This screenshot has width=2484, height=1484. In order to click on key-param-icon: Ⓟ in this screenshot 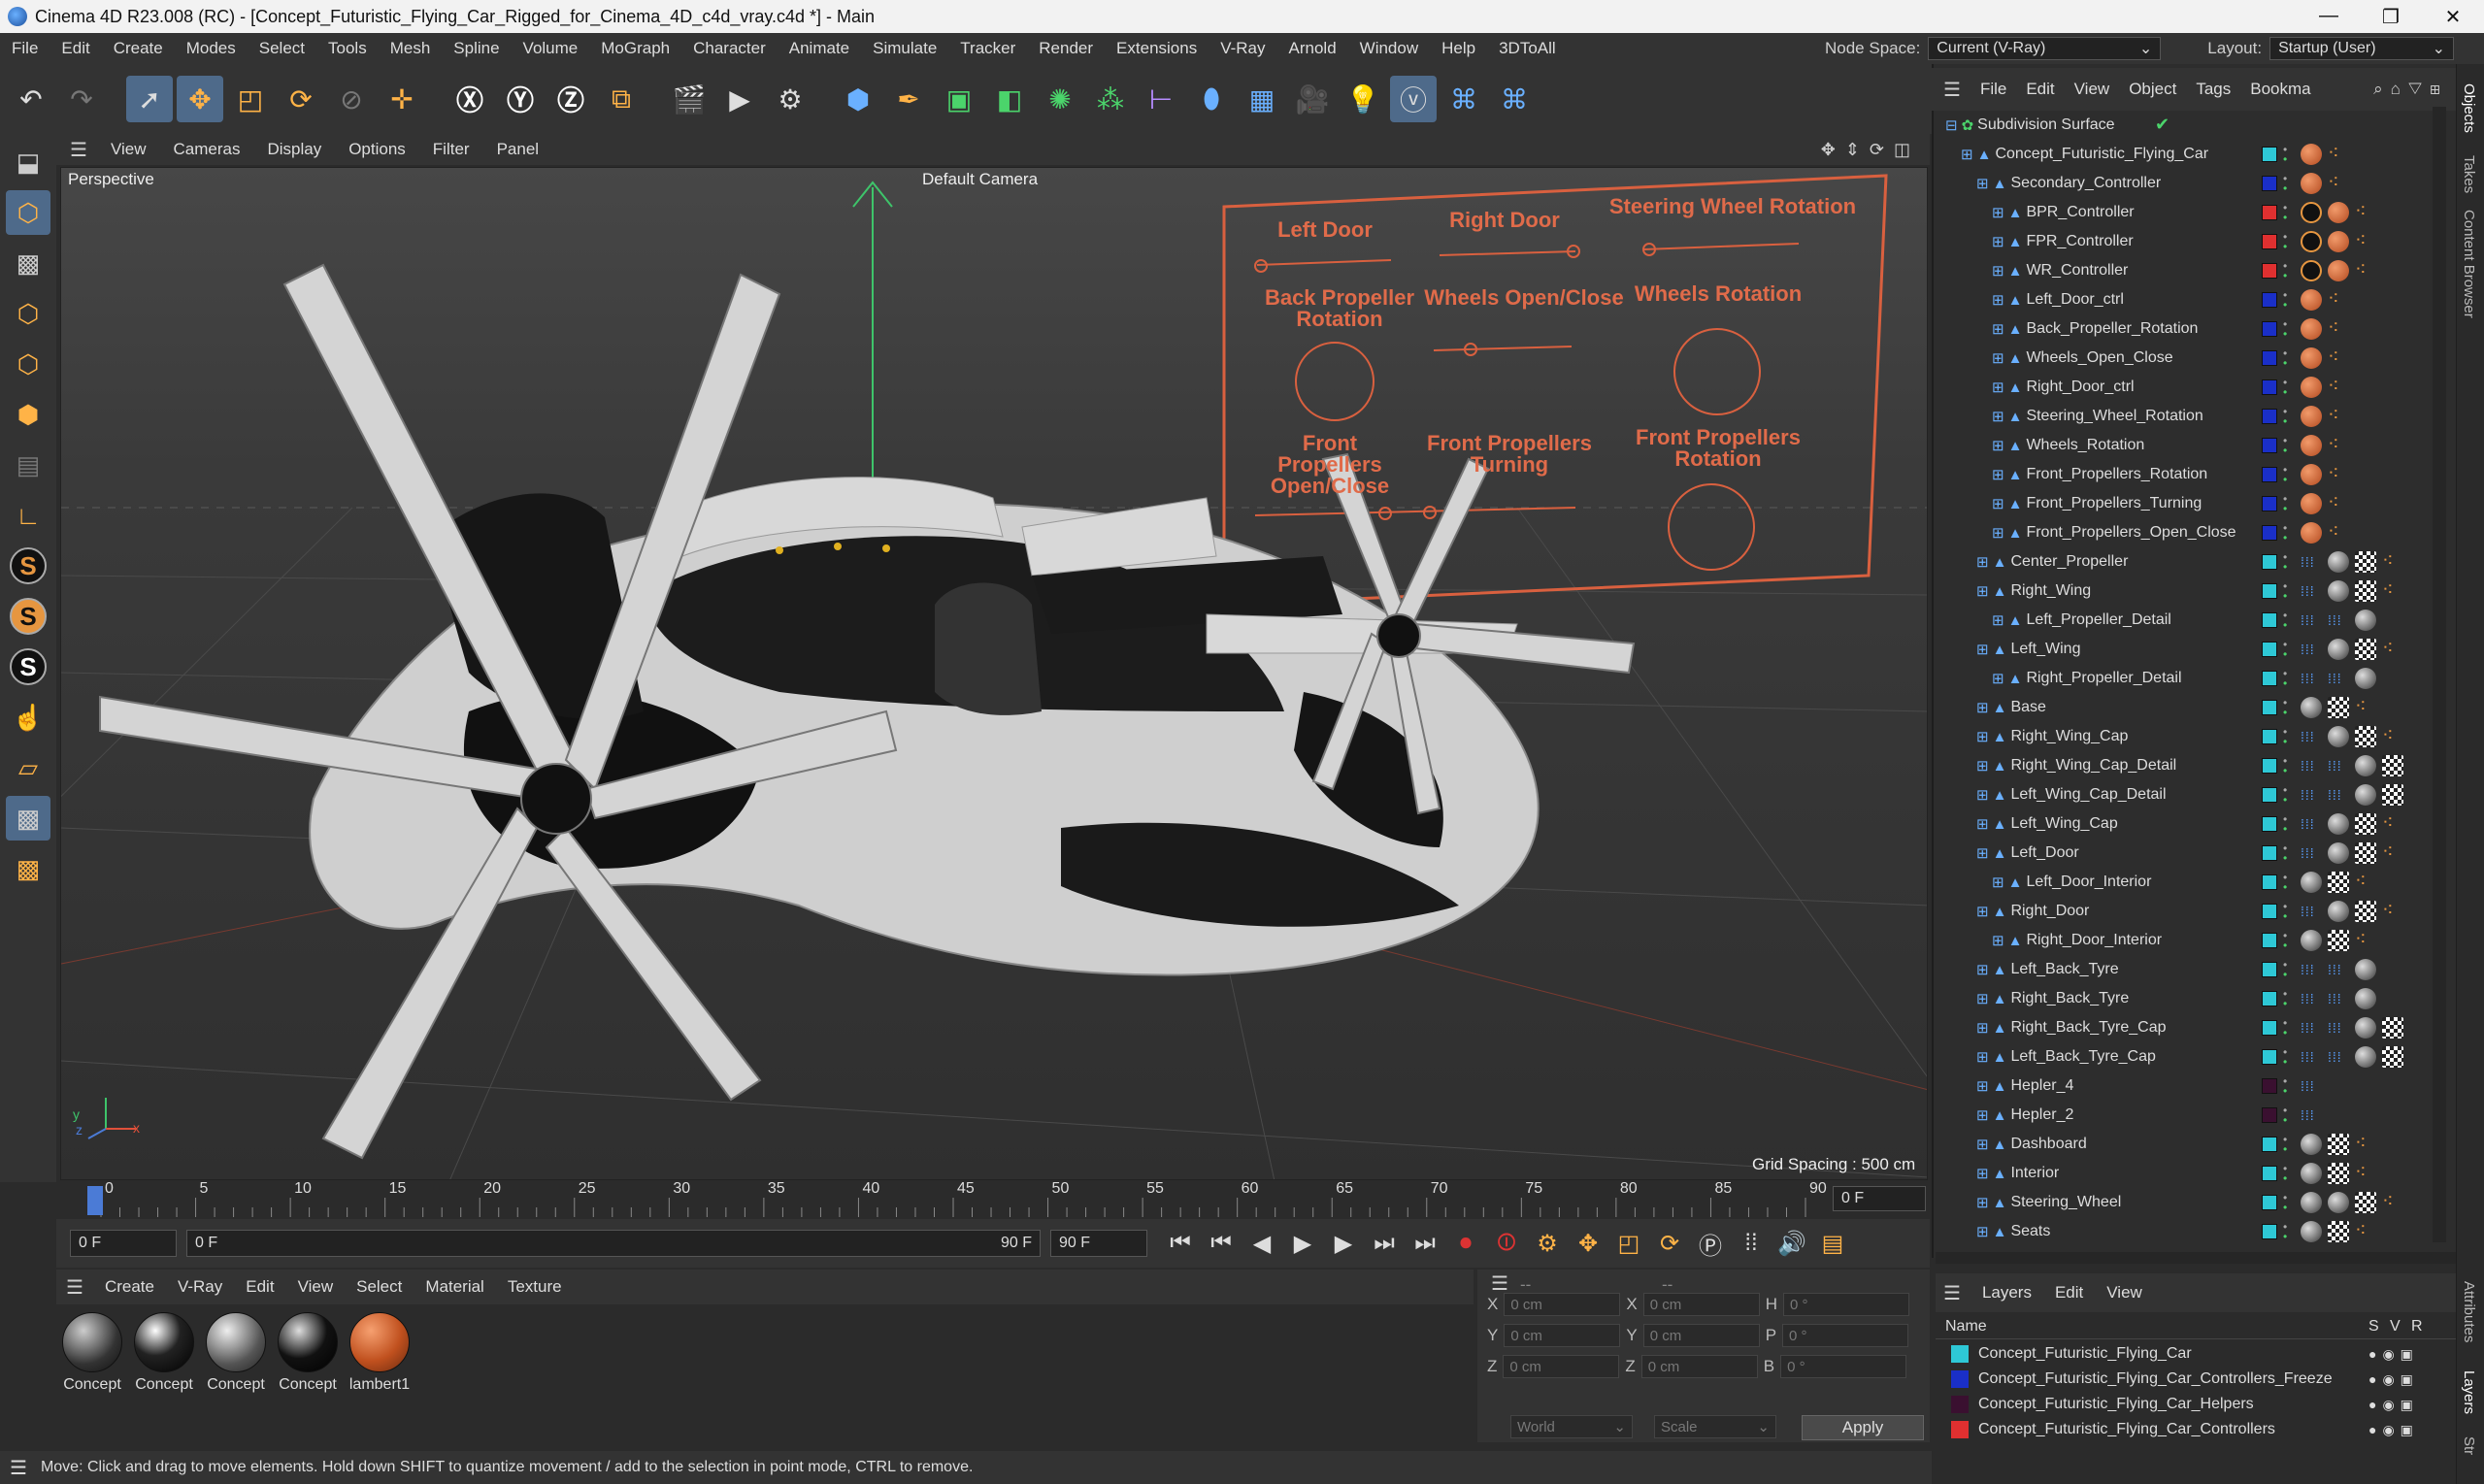, I will do `click(1710, 1243)`.